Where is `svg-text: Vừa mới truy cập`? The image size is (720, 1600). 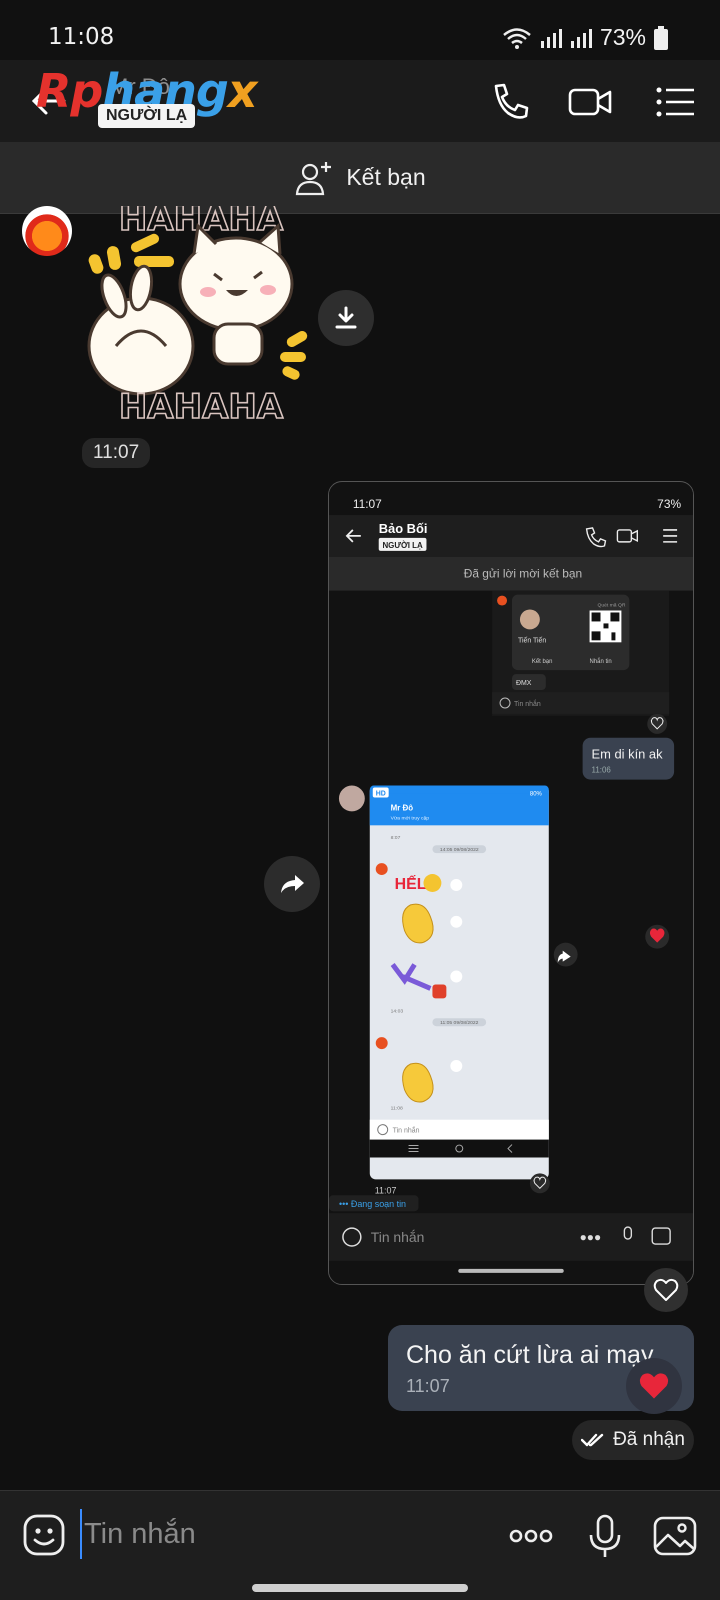
svg-text: Vừa mới truy cập is located at coordinates (410, 818).